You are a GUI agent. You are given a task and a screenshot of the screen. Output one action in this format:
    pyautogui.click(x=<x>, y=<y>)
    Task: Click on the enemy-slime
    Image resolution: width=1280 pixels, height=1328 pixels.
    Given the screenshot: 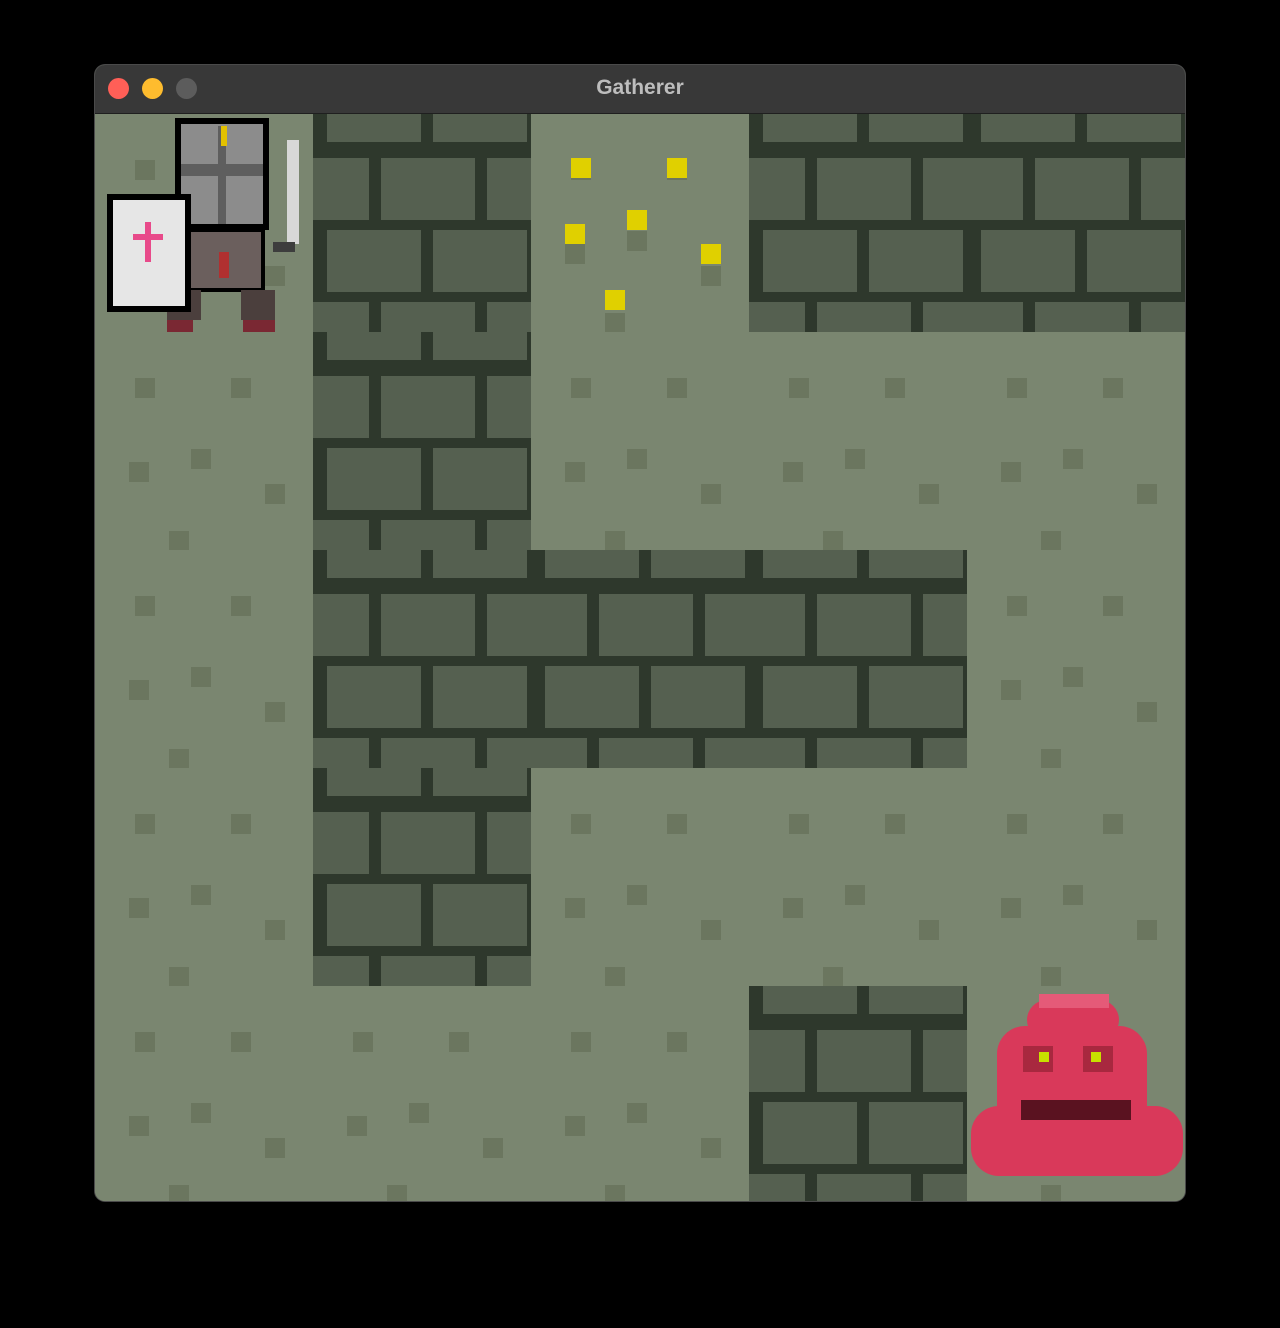 What is the action you would take?
    pyautogui.click(x=1076, y=1093)
    